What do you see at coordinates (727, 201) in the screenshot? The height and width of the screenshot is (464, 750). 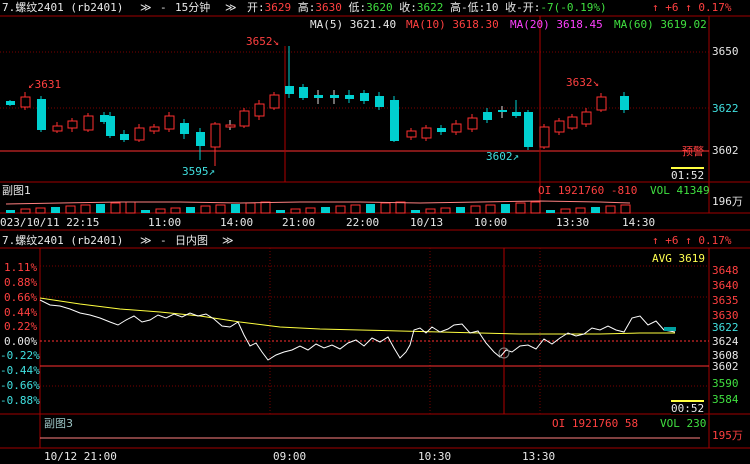 I see `volume-axis-label: 196万` at bounding box center [727, 201].